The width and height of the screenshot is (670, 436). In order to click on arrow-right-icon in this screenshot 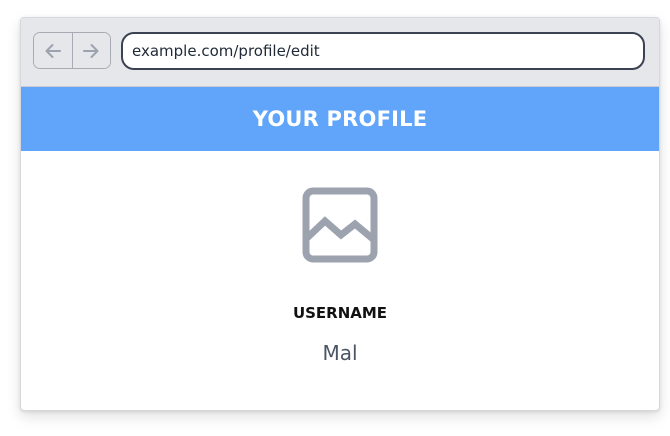, I will do `click(91, 50)`.